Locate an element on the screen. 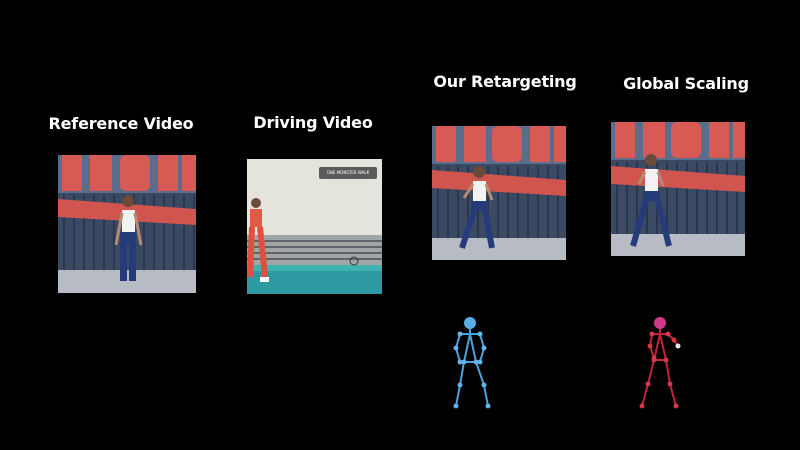 This screenshot has height=450, width=800. our-retargeting-frame is located at coordinates (499, 193).